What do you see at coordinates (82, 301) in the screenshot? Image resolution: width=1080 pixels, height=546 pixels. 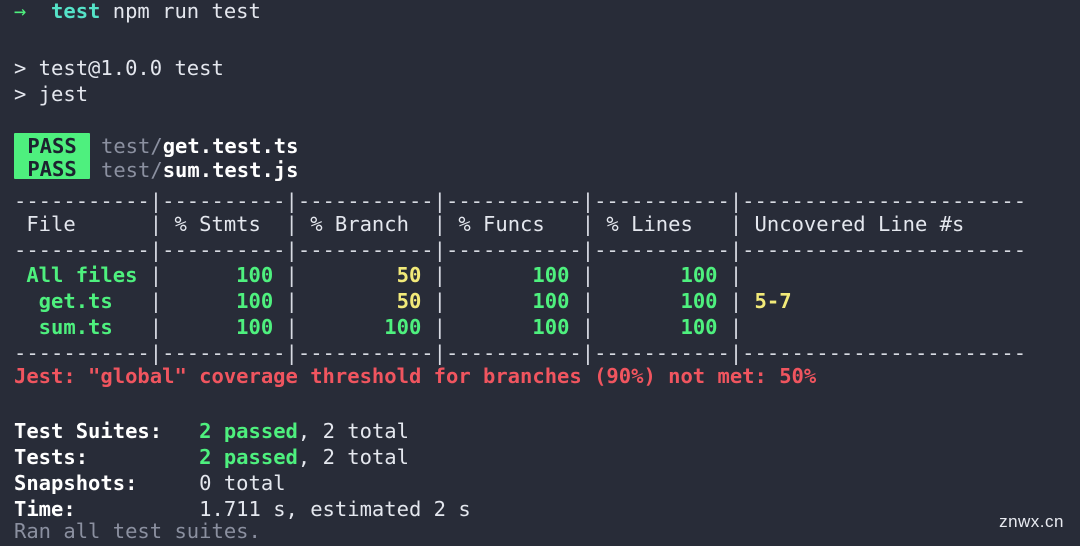 I see `coverage-row-file: get.ts` at bounding box center [82, 301].